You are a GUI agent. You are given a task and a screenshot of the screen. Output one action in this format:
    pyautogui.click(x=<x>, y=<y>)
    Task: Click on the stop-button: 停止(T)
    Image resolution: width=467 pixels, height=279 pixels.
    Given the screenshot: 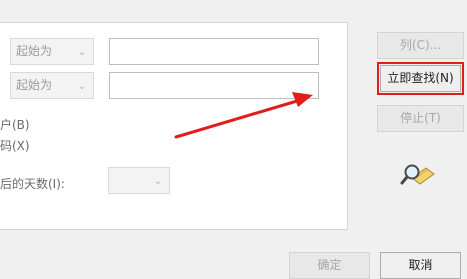 What is the action you would take?
    pyautogui.click(x=420, y=118)
    